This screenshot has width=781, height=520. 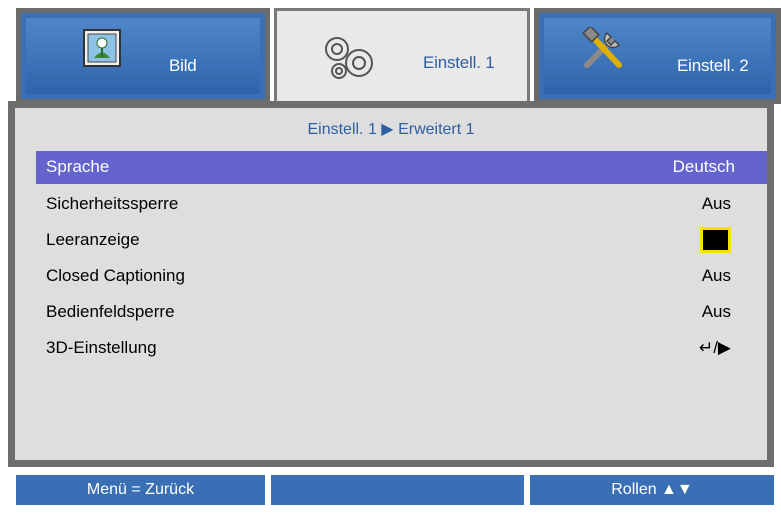 What do you see at coordinates (183, 65) in the screenshot?
I see `tab-bild-label: Bild` at bounding box center [183, 65].